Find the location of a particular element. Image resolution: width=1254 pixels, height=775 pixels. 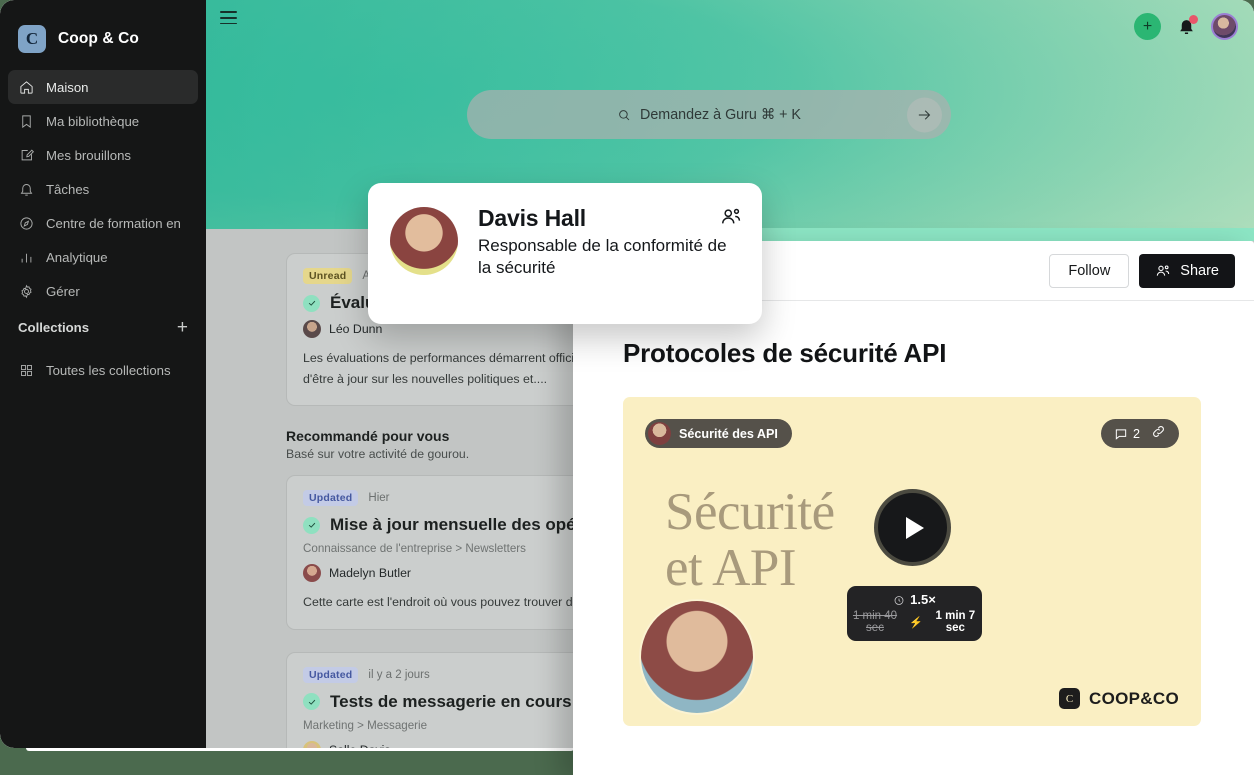

sidebar-item-label: Maison is located at coordinates (67, 87).